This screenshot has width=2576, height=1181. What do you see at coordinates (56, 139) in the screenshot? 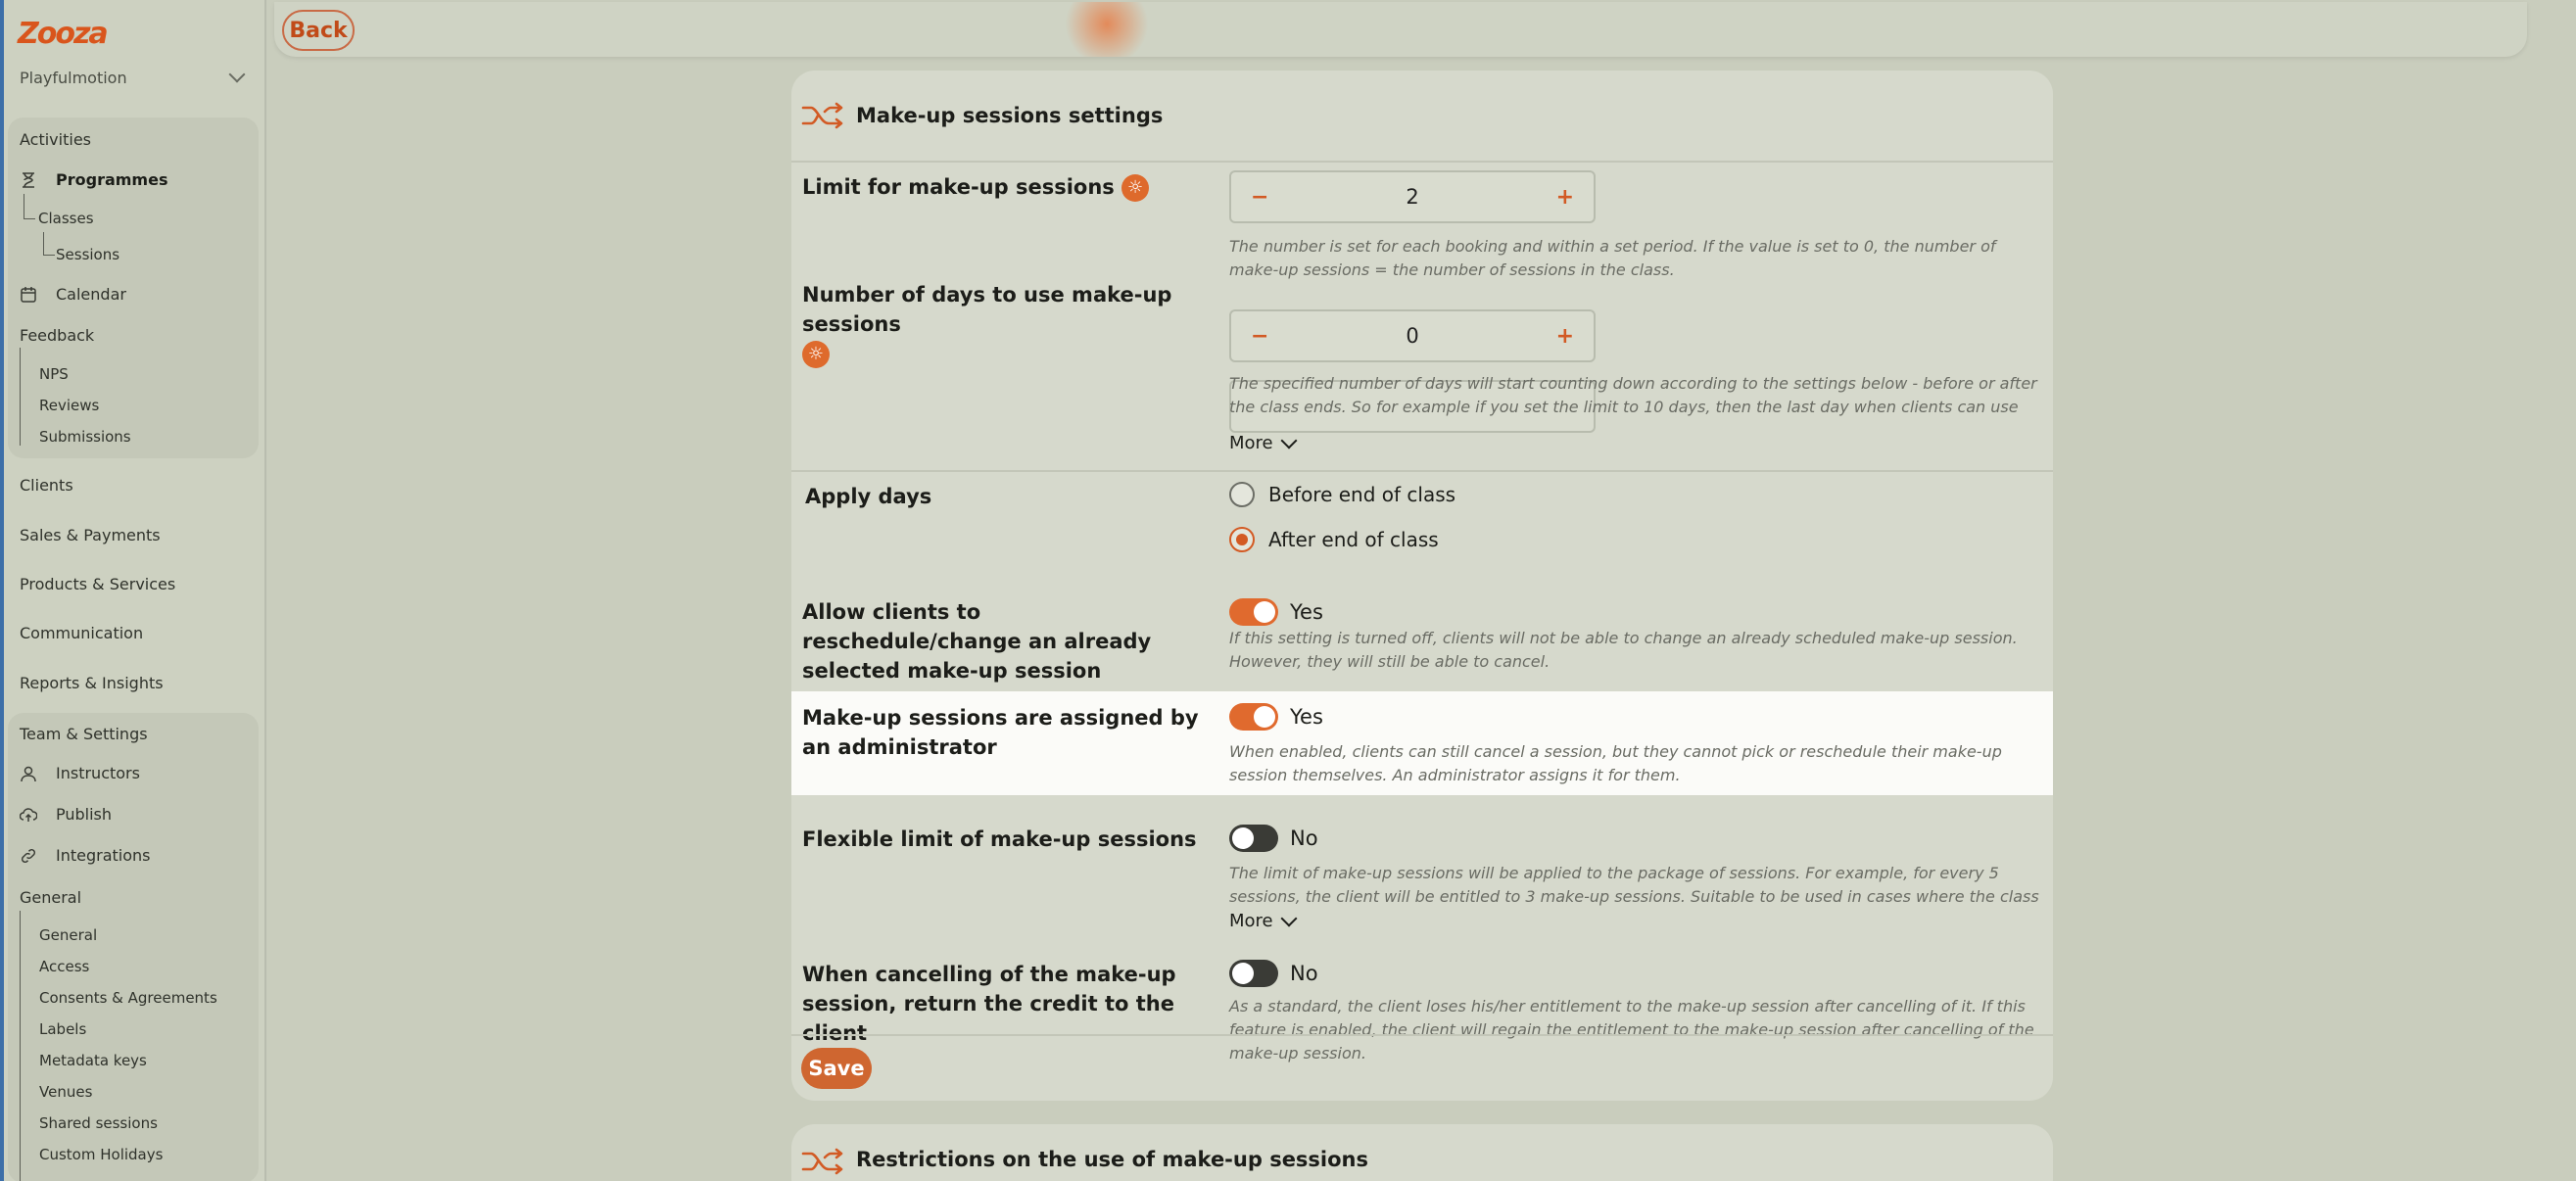
I see `nav-activities: Activities` at bounding box center [56, 139].